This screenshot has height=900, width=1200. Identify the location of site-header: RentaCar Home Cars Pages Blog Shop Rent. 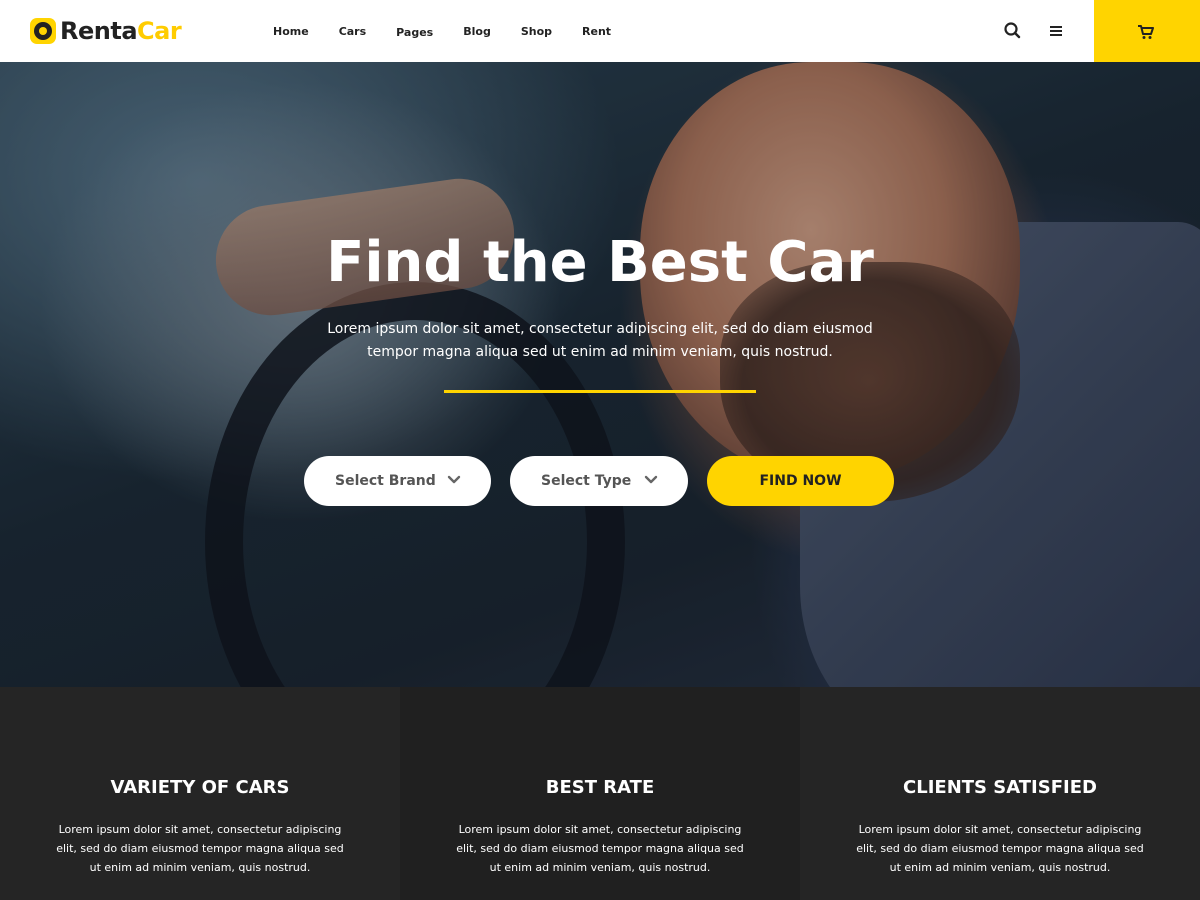
(600, 31).